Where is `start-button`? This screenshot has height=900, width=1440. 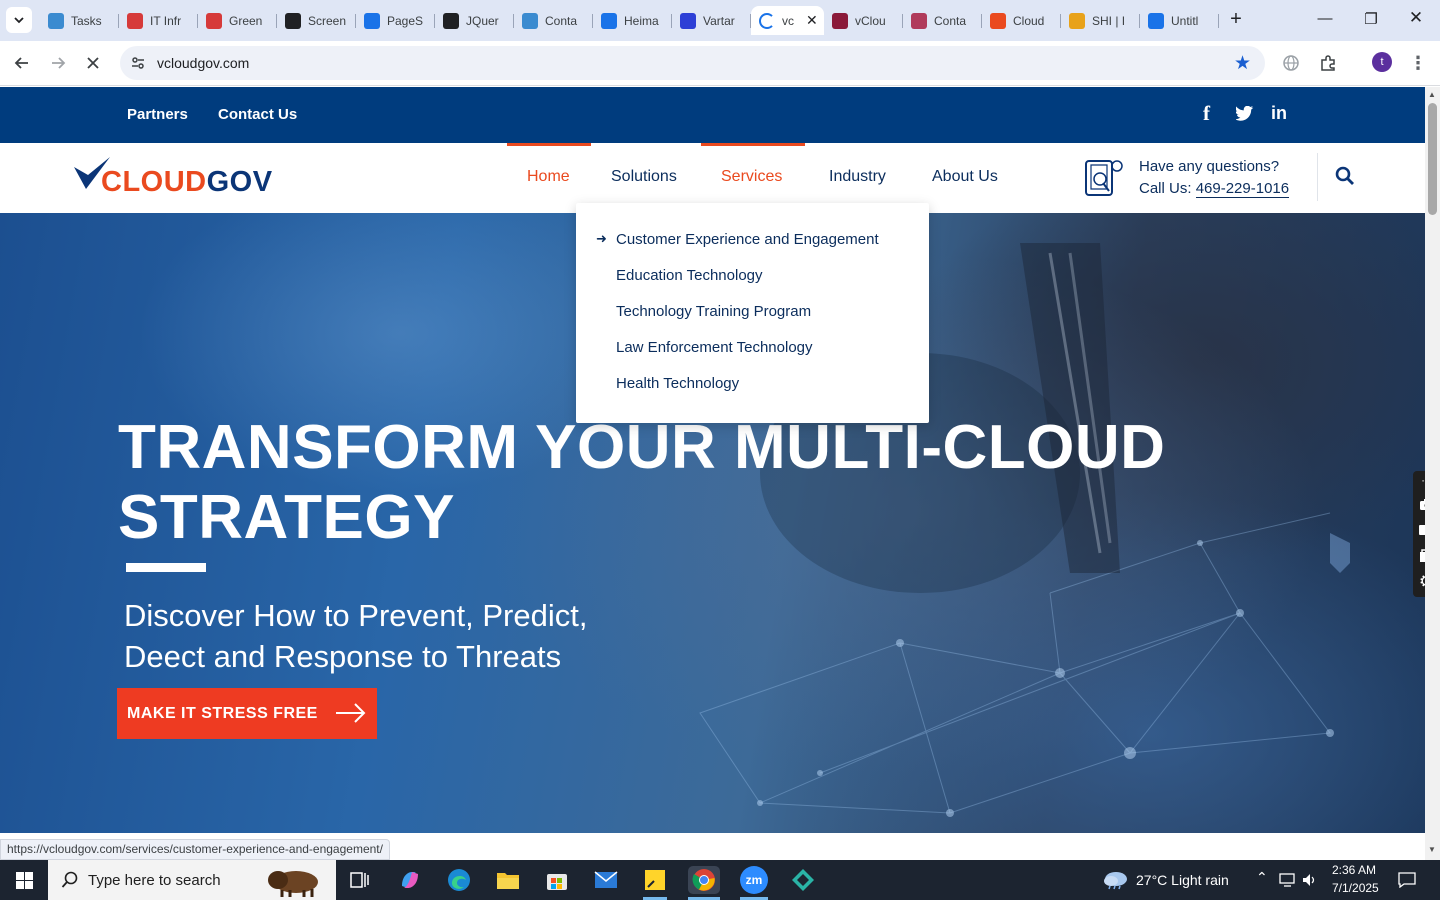 start-button is located at coordinates (24, 880).